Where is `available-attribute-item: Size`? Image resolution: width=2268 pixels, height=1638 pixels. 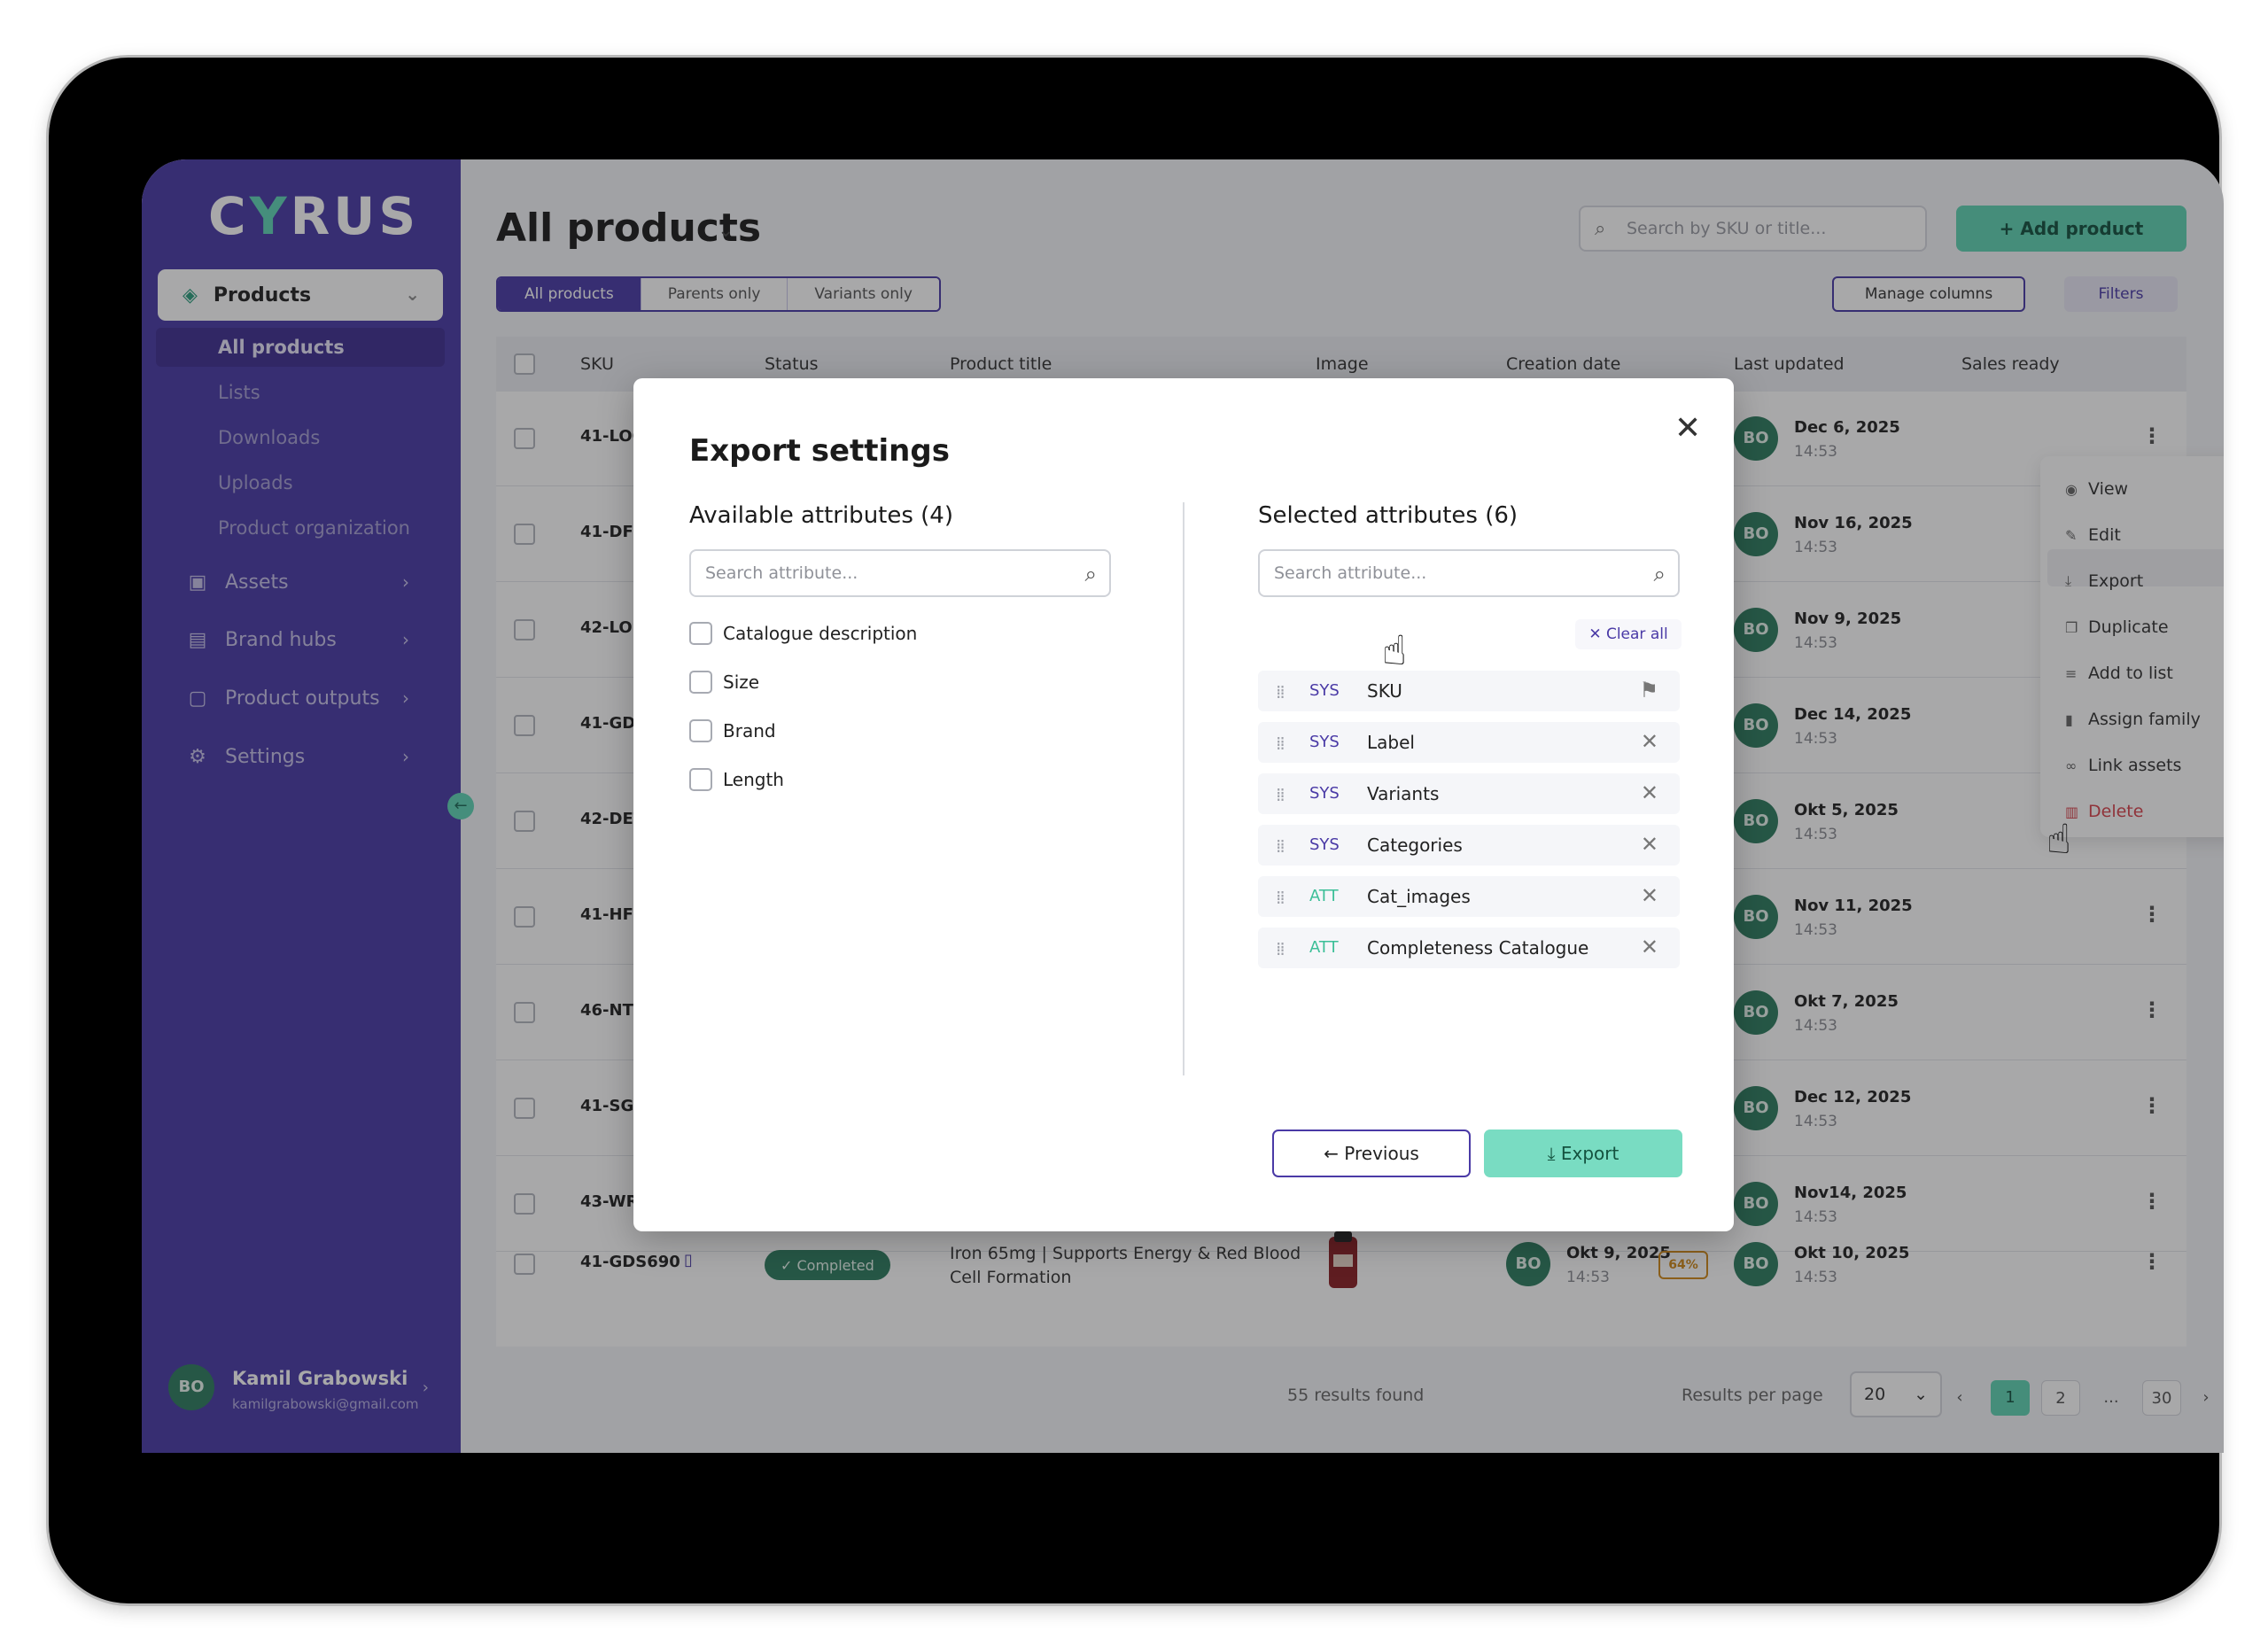 available-attribute-item: Size is located at coordinates (724, 682).